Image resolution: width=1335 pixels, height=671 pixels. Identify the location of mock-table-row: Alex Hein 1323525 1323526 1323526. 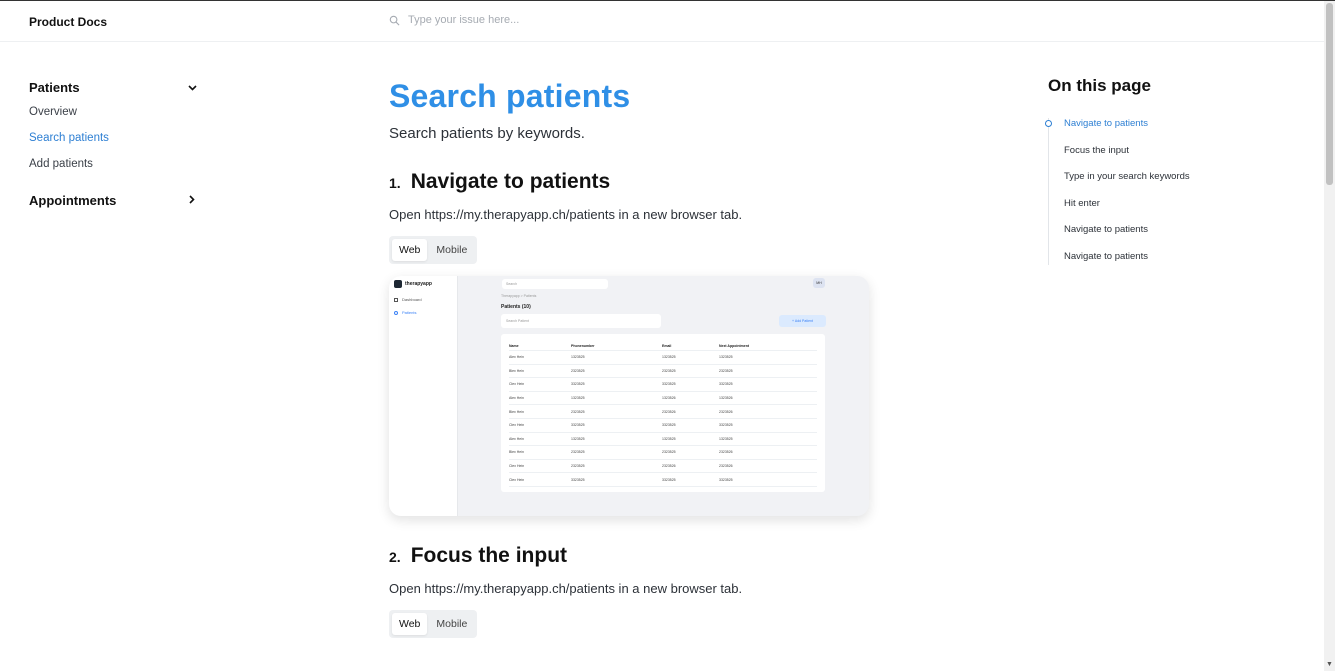
(663, 399).